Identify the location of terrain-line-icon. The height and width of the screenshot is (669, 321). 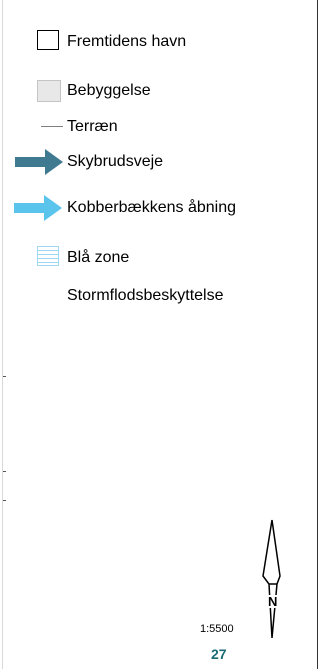
(49, 127).